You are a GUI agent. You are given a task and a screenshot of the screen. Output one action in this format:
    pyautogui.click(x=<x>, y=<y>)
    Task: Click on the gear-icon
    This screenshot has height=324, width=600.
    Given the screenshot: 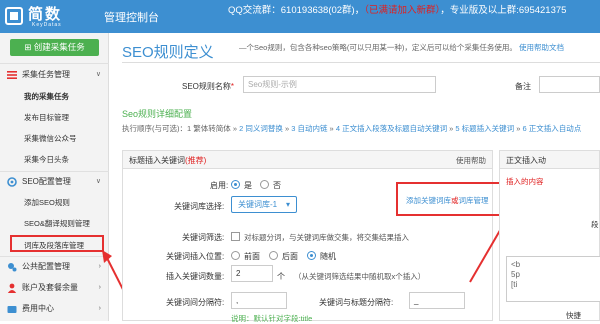 What is the action you would take?
    pyautogui.click(x=12, y=182)
    